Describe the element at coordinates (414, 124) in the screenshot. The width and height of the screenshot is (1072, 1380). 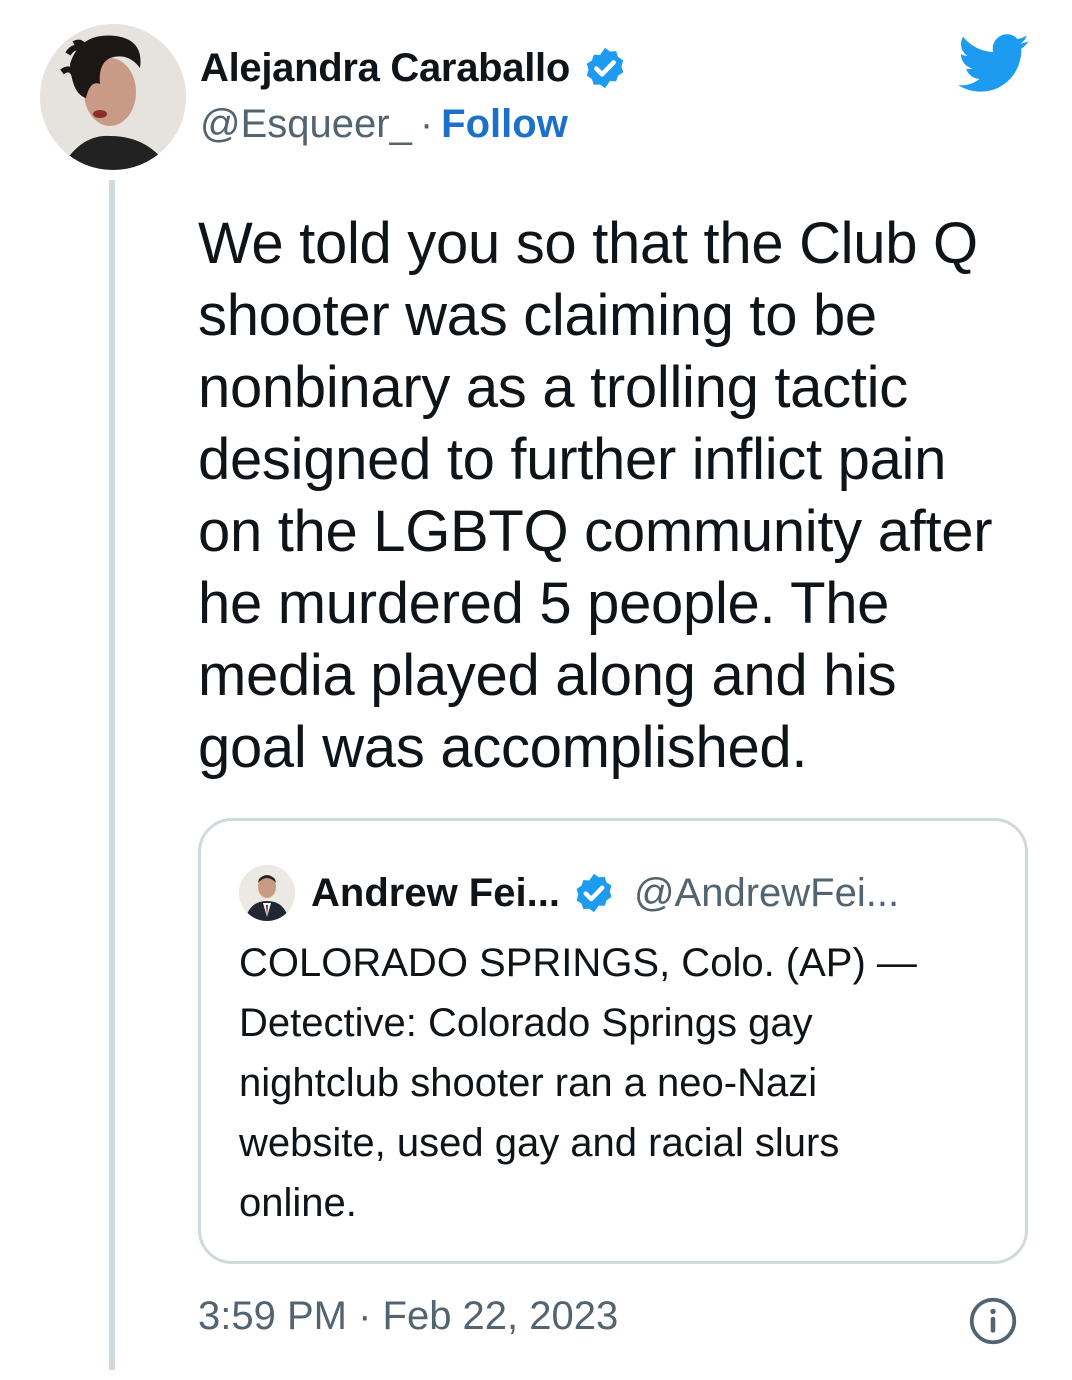
I see `handle-row: @Esqueer_ · Follow` at that location.